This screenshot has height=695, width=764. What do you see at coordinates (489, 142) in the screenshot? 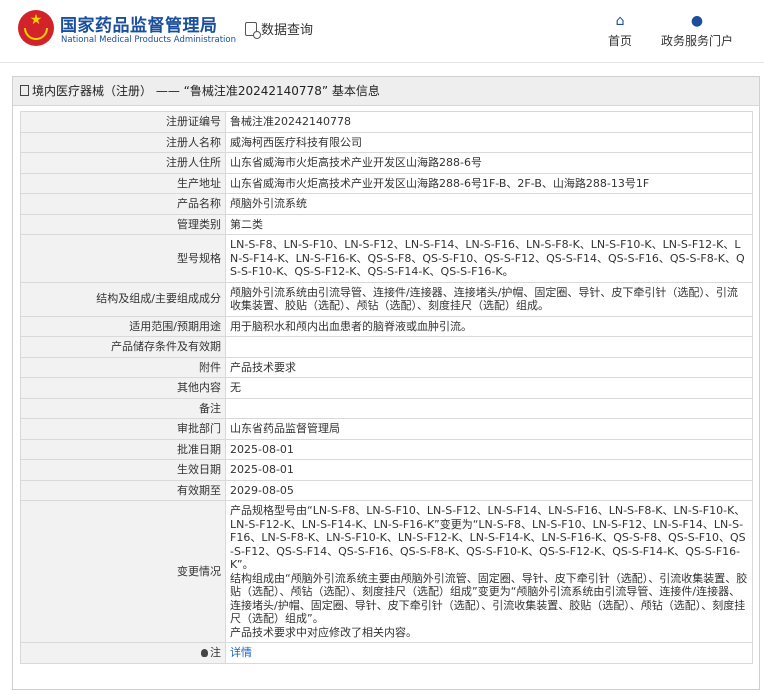
I see `row-value: 威海柯西医疗科技有限公司` at bounding box center [489, 142].